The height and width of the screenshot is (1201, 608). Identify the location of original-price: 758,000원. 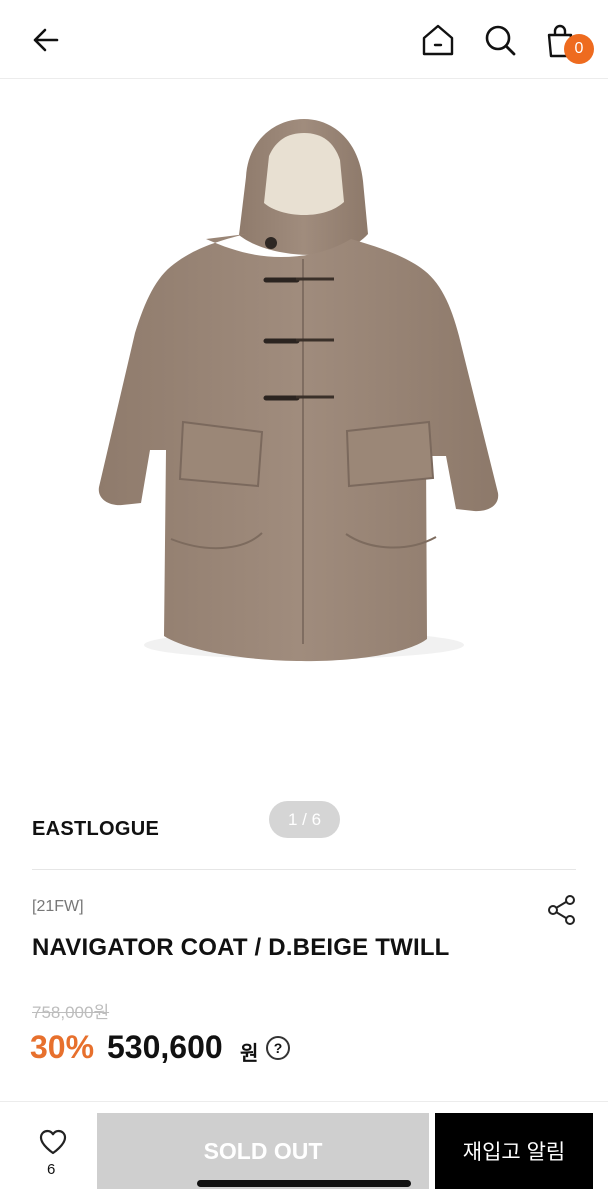
(71, 1012).